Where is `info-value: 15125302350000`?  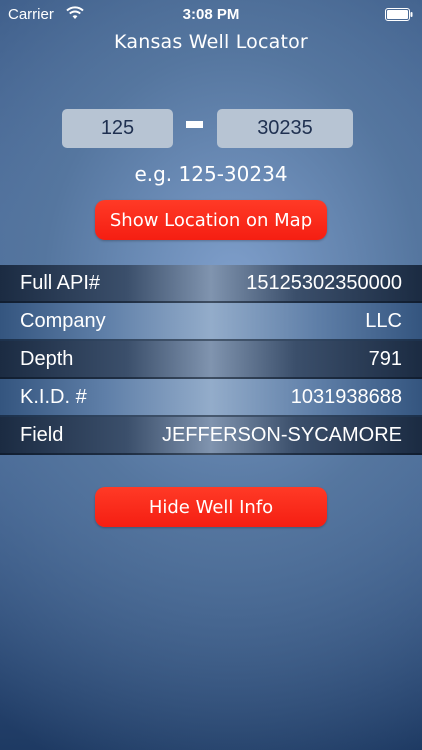 info-value: 15125302350000 is located at coordinates (324, 283).